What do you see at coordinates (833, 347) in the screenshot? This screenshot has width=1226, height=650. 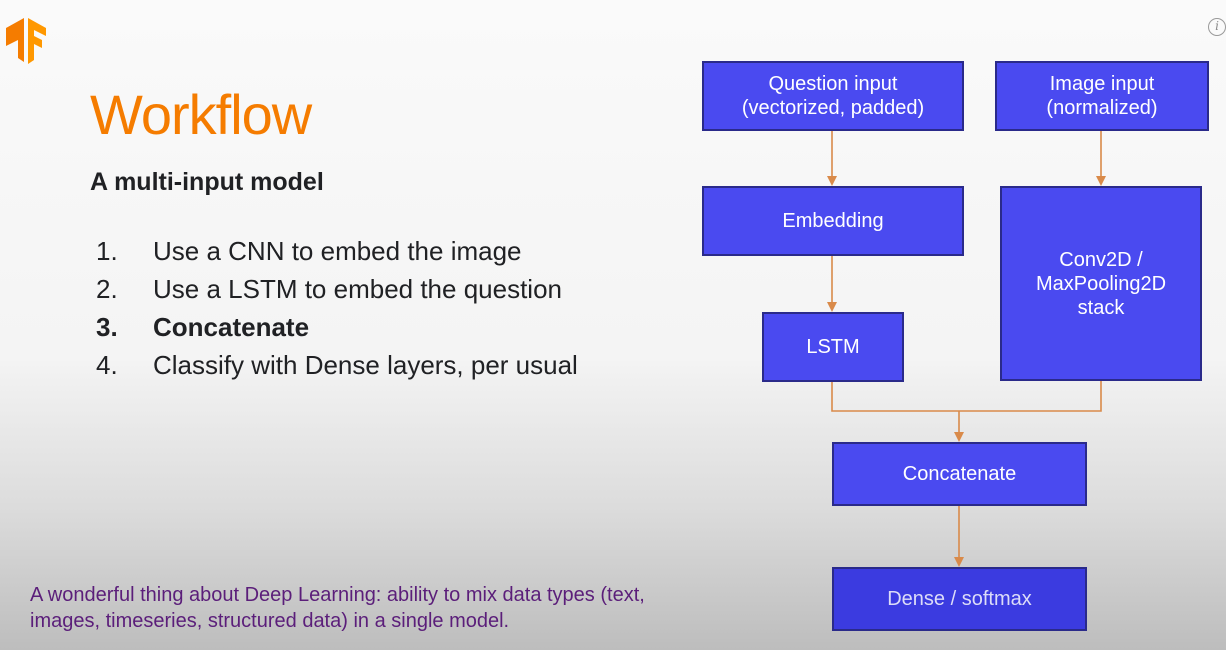 I see `lstm-box: LSTM` at bounding box center [833, 347].